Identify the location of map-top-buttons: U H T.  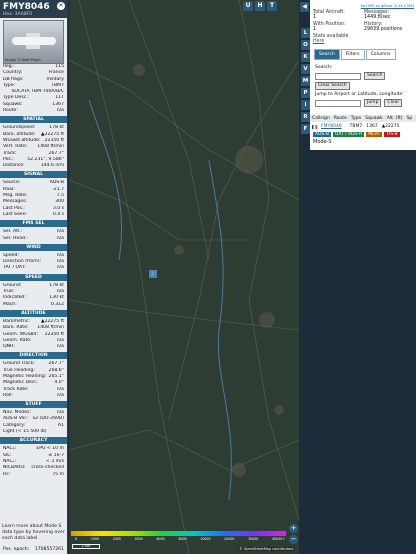
(260, 6).